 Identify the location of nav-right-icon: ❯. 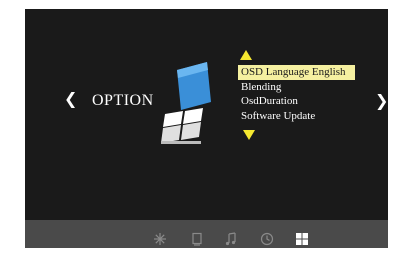
(381, 100).